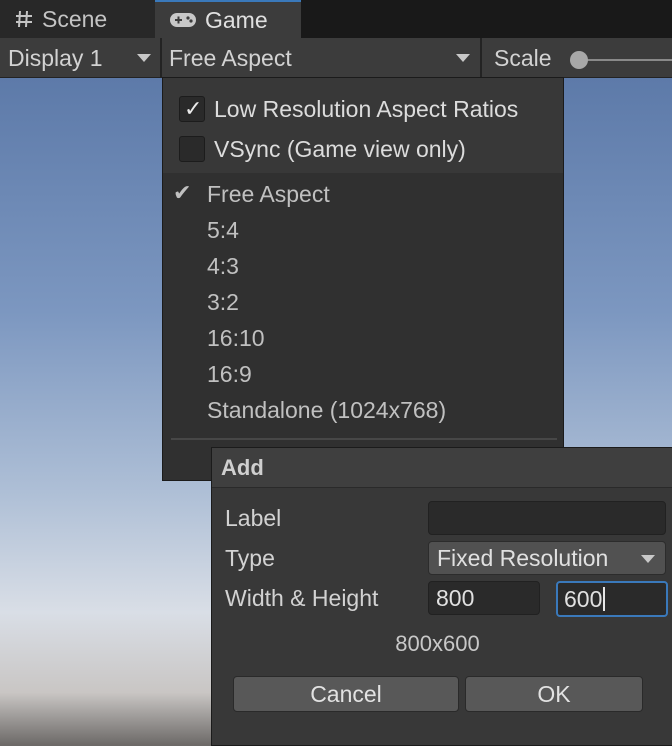  I want to click on width-input: 800, so click(484, 598).